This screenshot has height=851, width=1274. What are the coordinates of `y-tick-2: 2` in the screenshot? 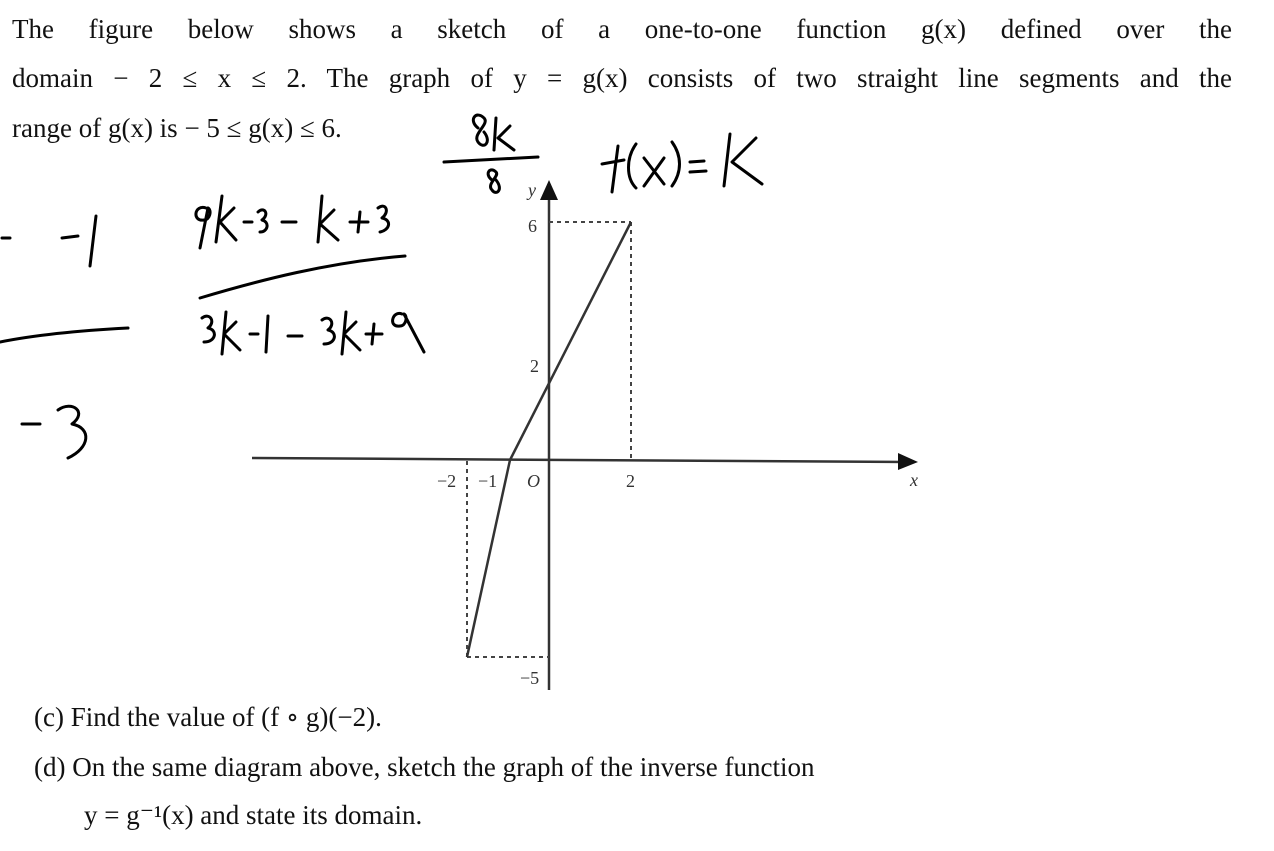 It's located at (534, 366).